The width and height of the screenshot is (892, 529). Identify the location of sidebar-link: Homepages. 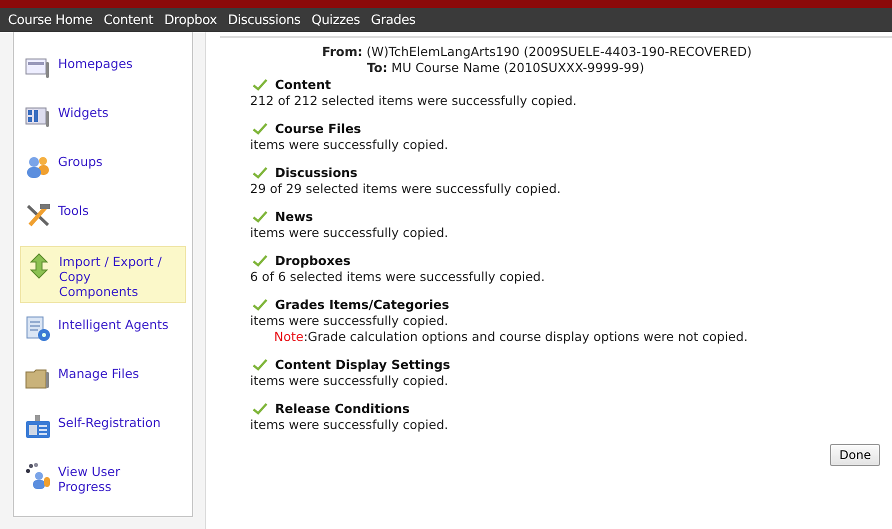
(114, 62).